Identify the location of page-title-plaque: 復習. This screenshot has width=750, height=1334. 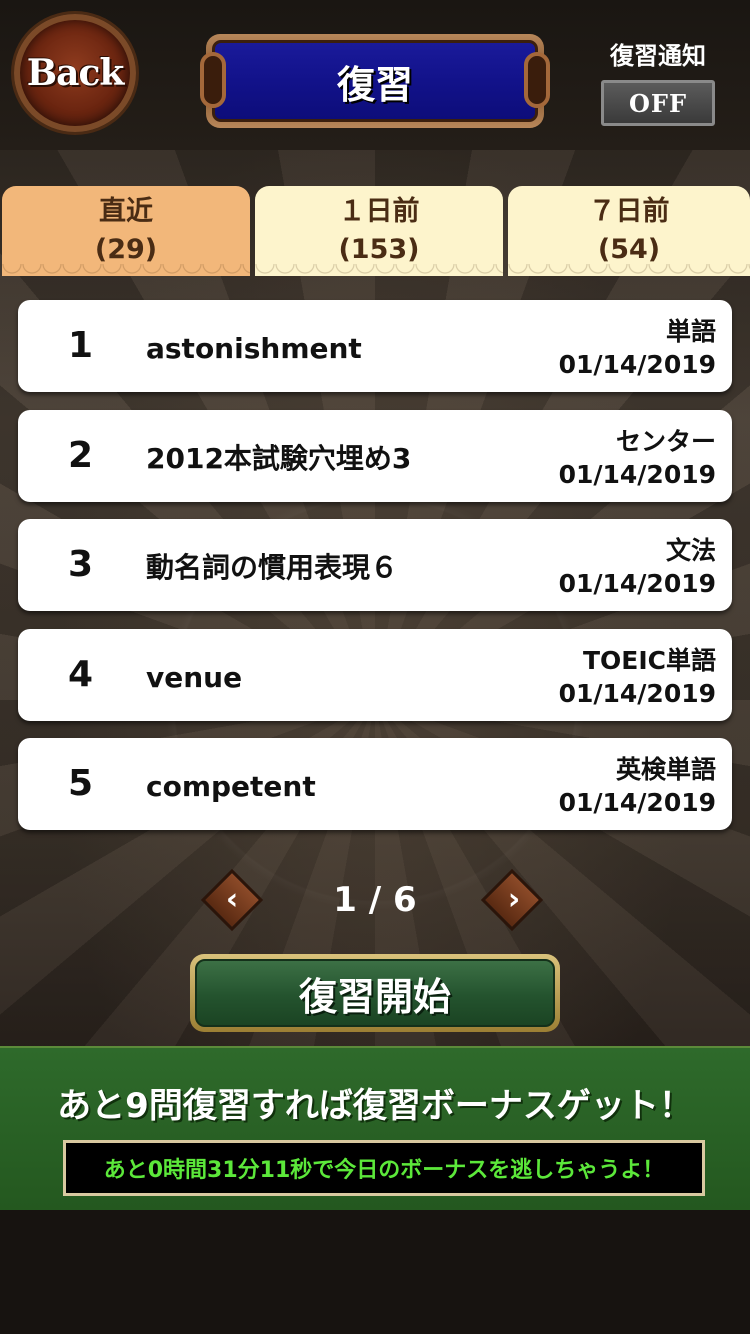
(375, 81).